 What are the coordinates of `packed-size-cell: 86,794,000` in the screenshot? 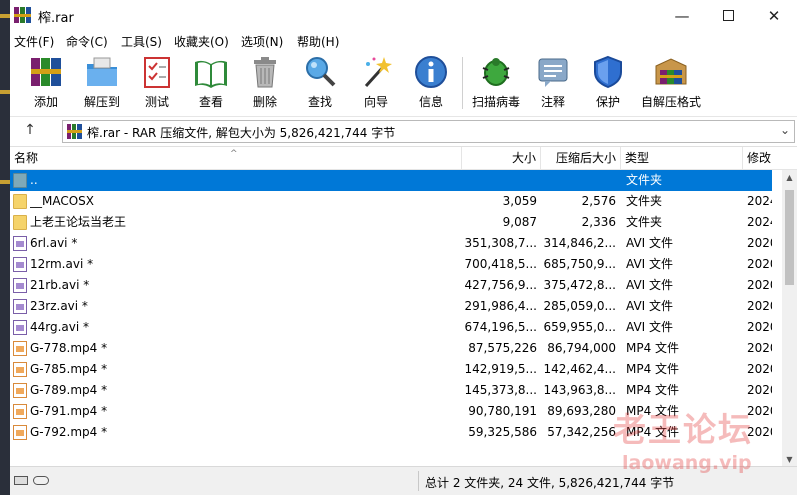 It's located at (581, 348).